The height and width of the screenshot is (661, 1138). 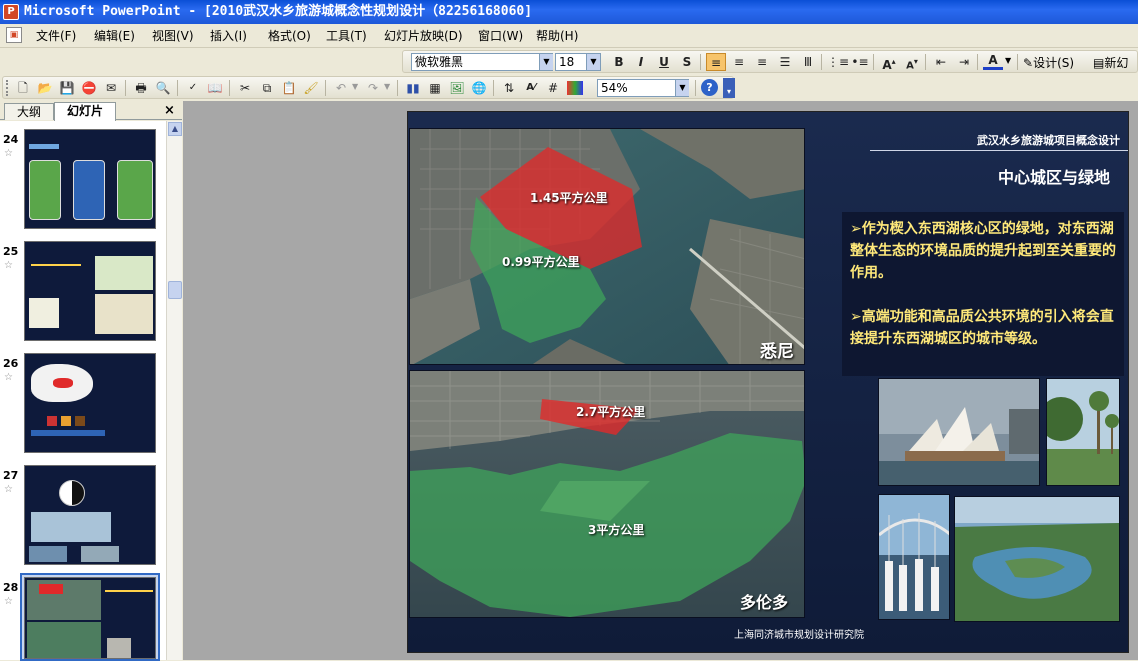 What do you see at coordinates (11, 12) in the screenshot?
I see `powerpoint-icon: P` at bounding box center [11, 12].